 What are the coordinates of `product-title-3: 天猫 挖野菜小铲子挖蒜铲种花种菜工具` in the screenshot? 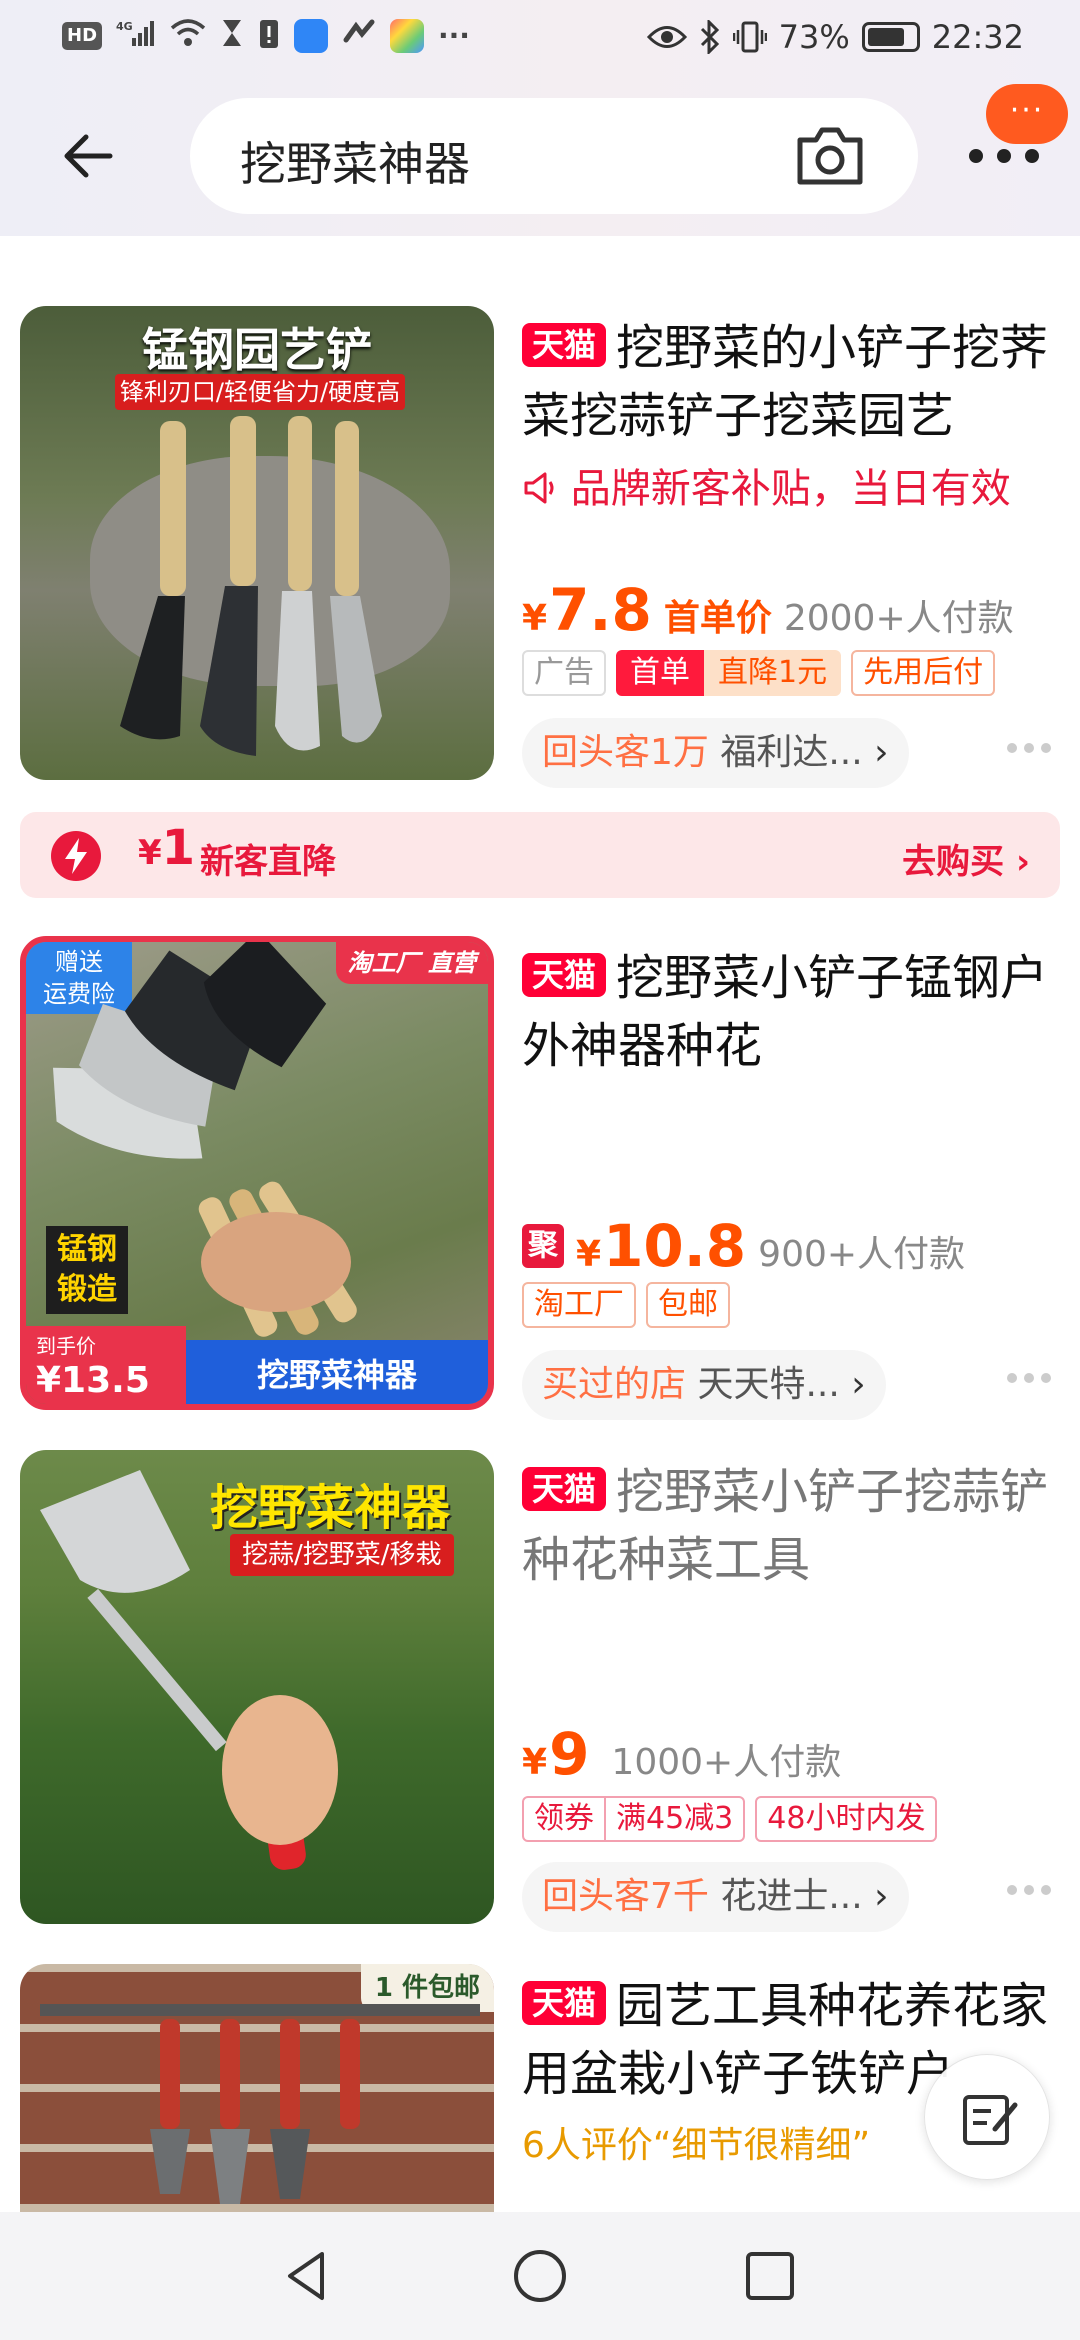 It's located at (787, 1526).